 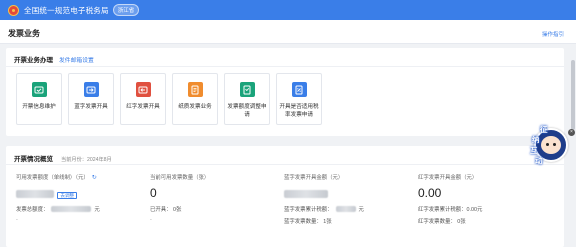 I want to click on available-quota-value: 去调整, so click(x=78, y=193).